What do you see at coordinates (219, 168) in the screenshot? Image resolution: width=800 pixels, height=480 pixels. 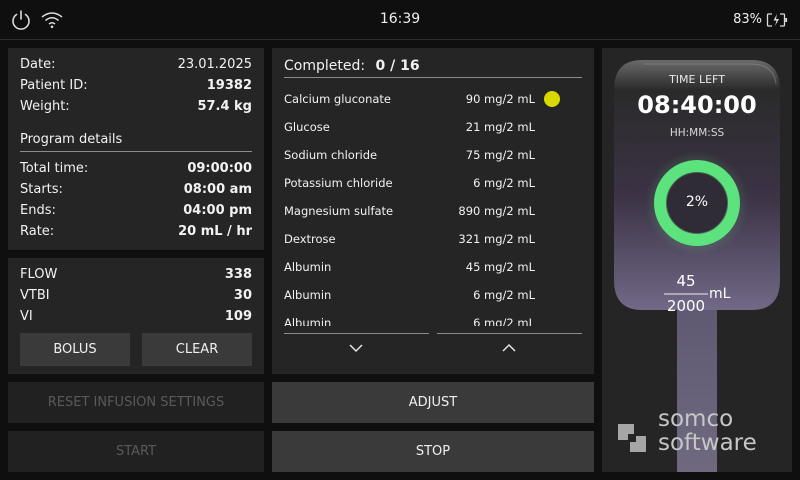 I see `total-time-value: 09:00:00` at bounding box center [219, 168].